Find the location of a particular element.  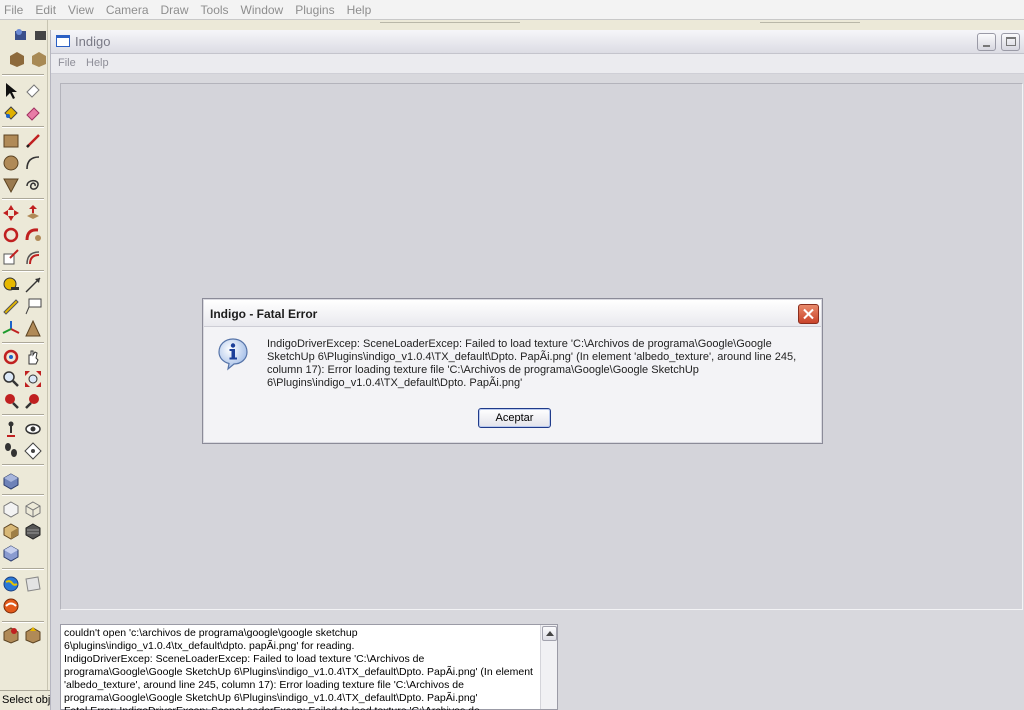

minimize-button is located at coordinates (986, 42).